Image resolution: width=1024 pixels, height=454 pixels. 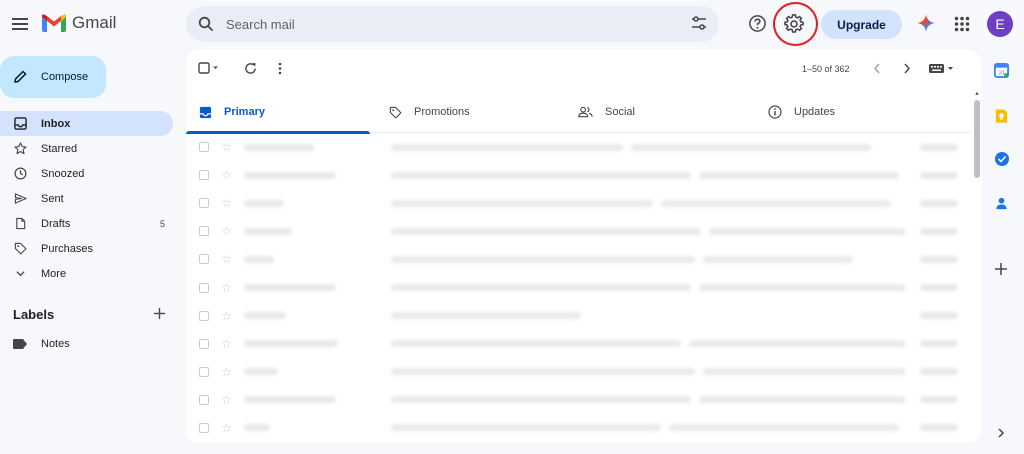 What do you see at coordinates (54, 23) in the screenshot?
I see `gmail-m-icon` at bounding box center [54, 23].